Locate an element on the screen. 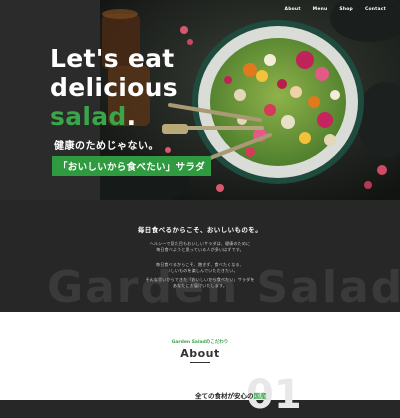 The height and width of the screenshot is (418, 400). hero-title-line3: salad. is located at coordinates (130, 116).